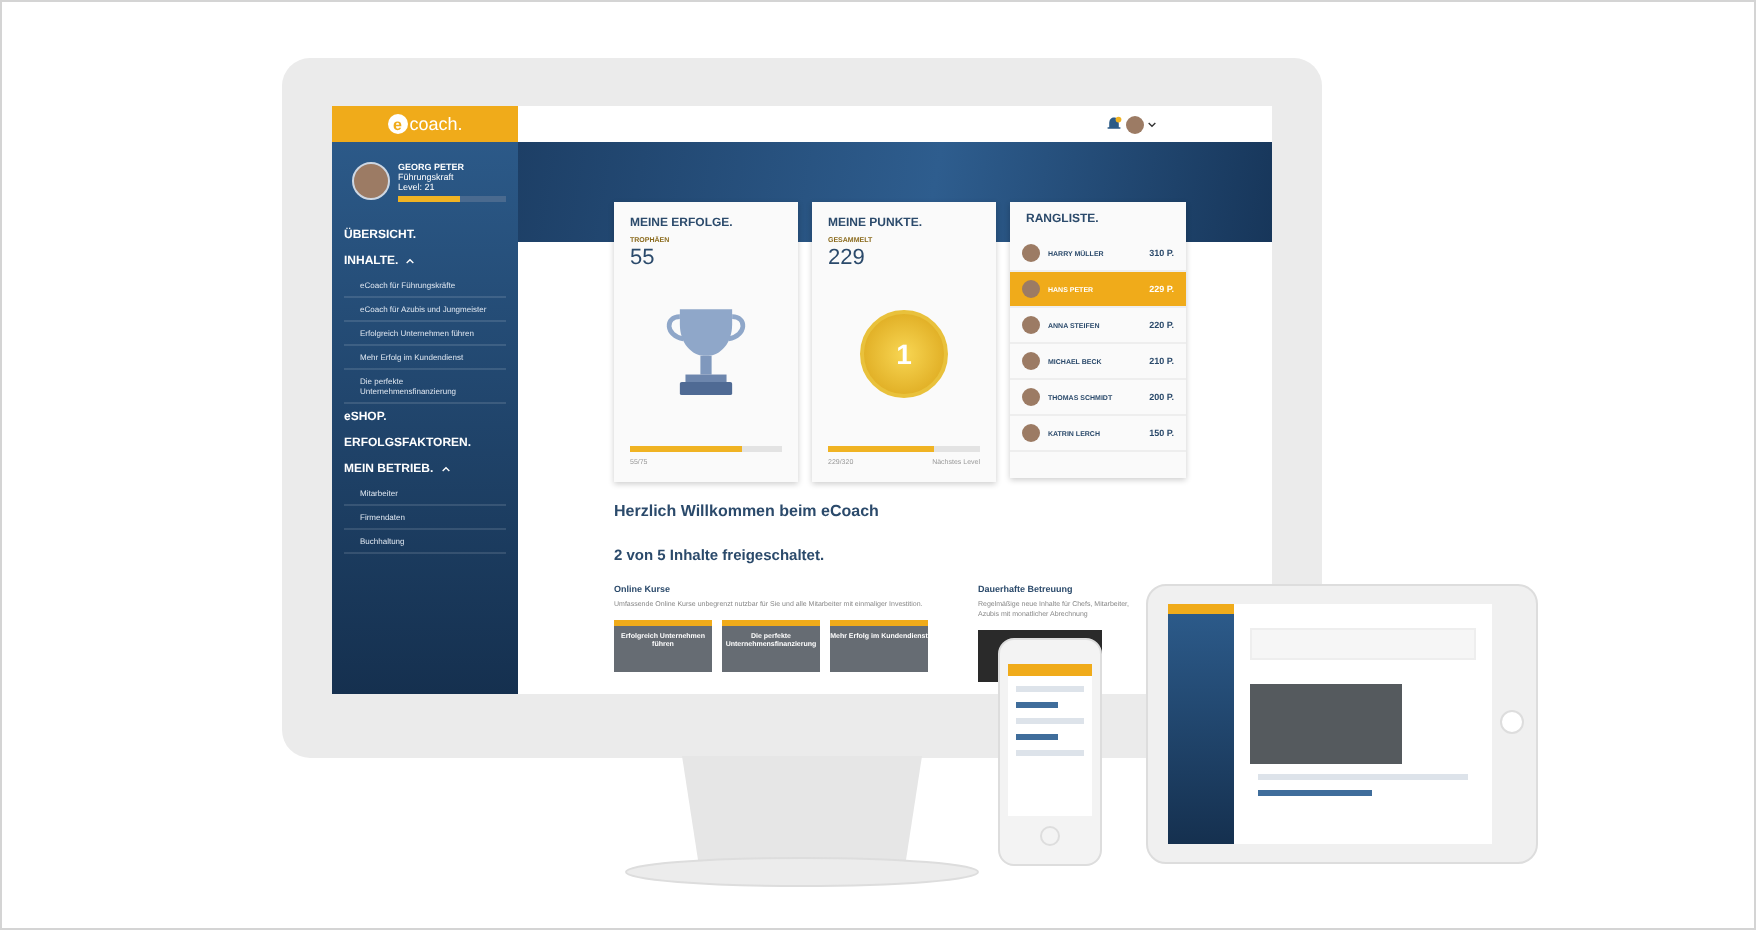 The height and width of the screenshot is (930, 1756). What do you see at coordinates (904, 354) in the screenshot?
I see `medal-icon: 1` at bounding box center [904, 354].